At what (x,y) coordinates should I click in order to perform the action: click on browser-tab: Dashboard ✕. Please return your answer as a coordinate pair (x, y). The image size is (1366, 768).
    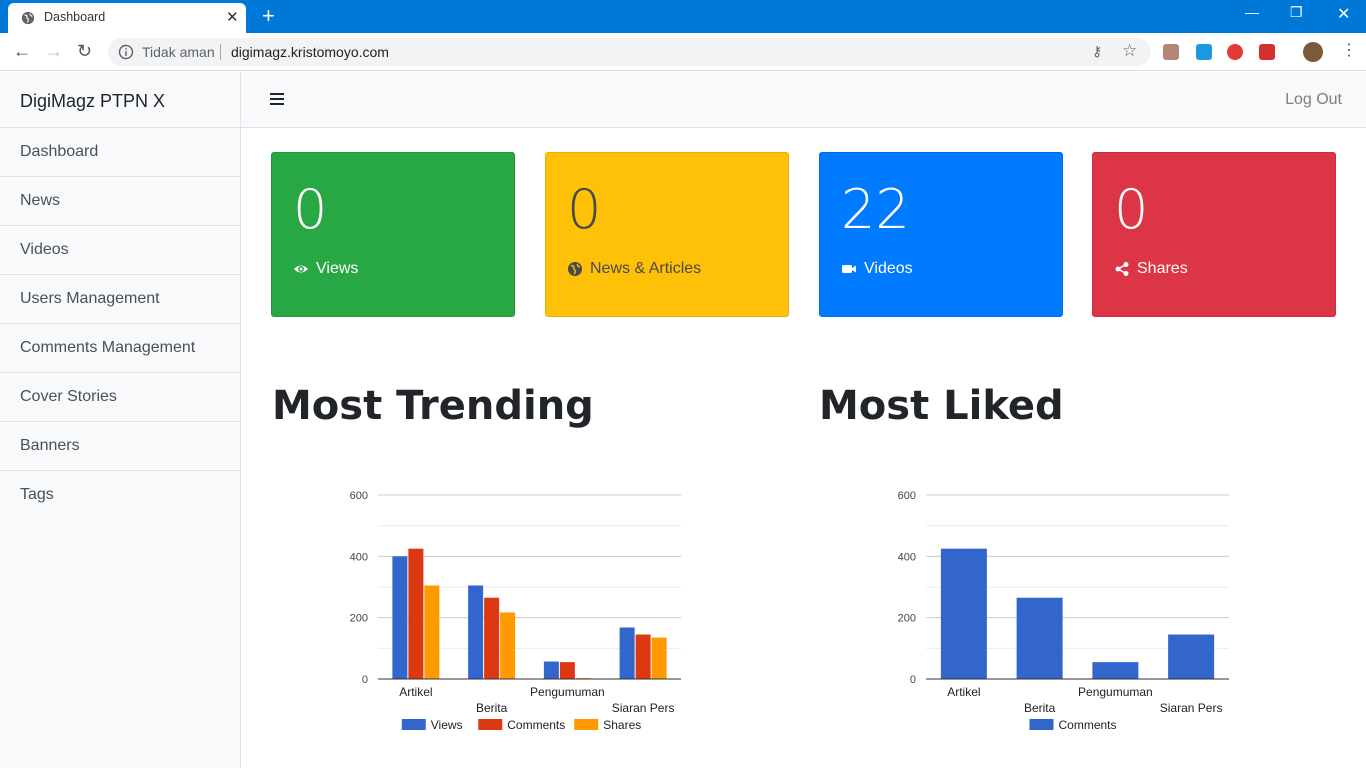
    Looking at the image, I should click on (127, 18).